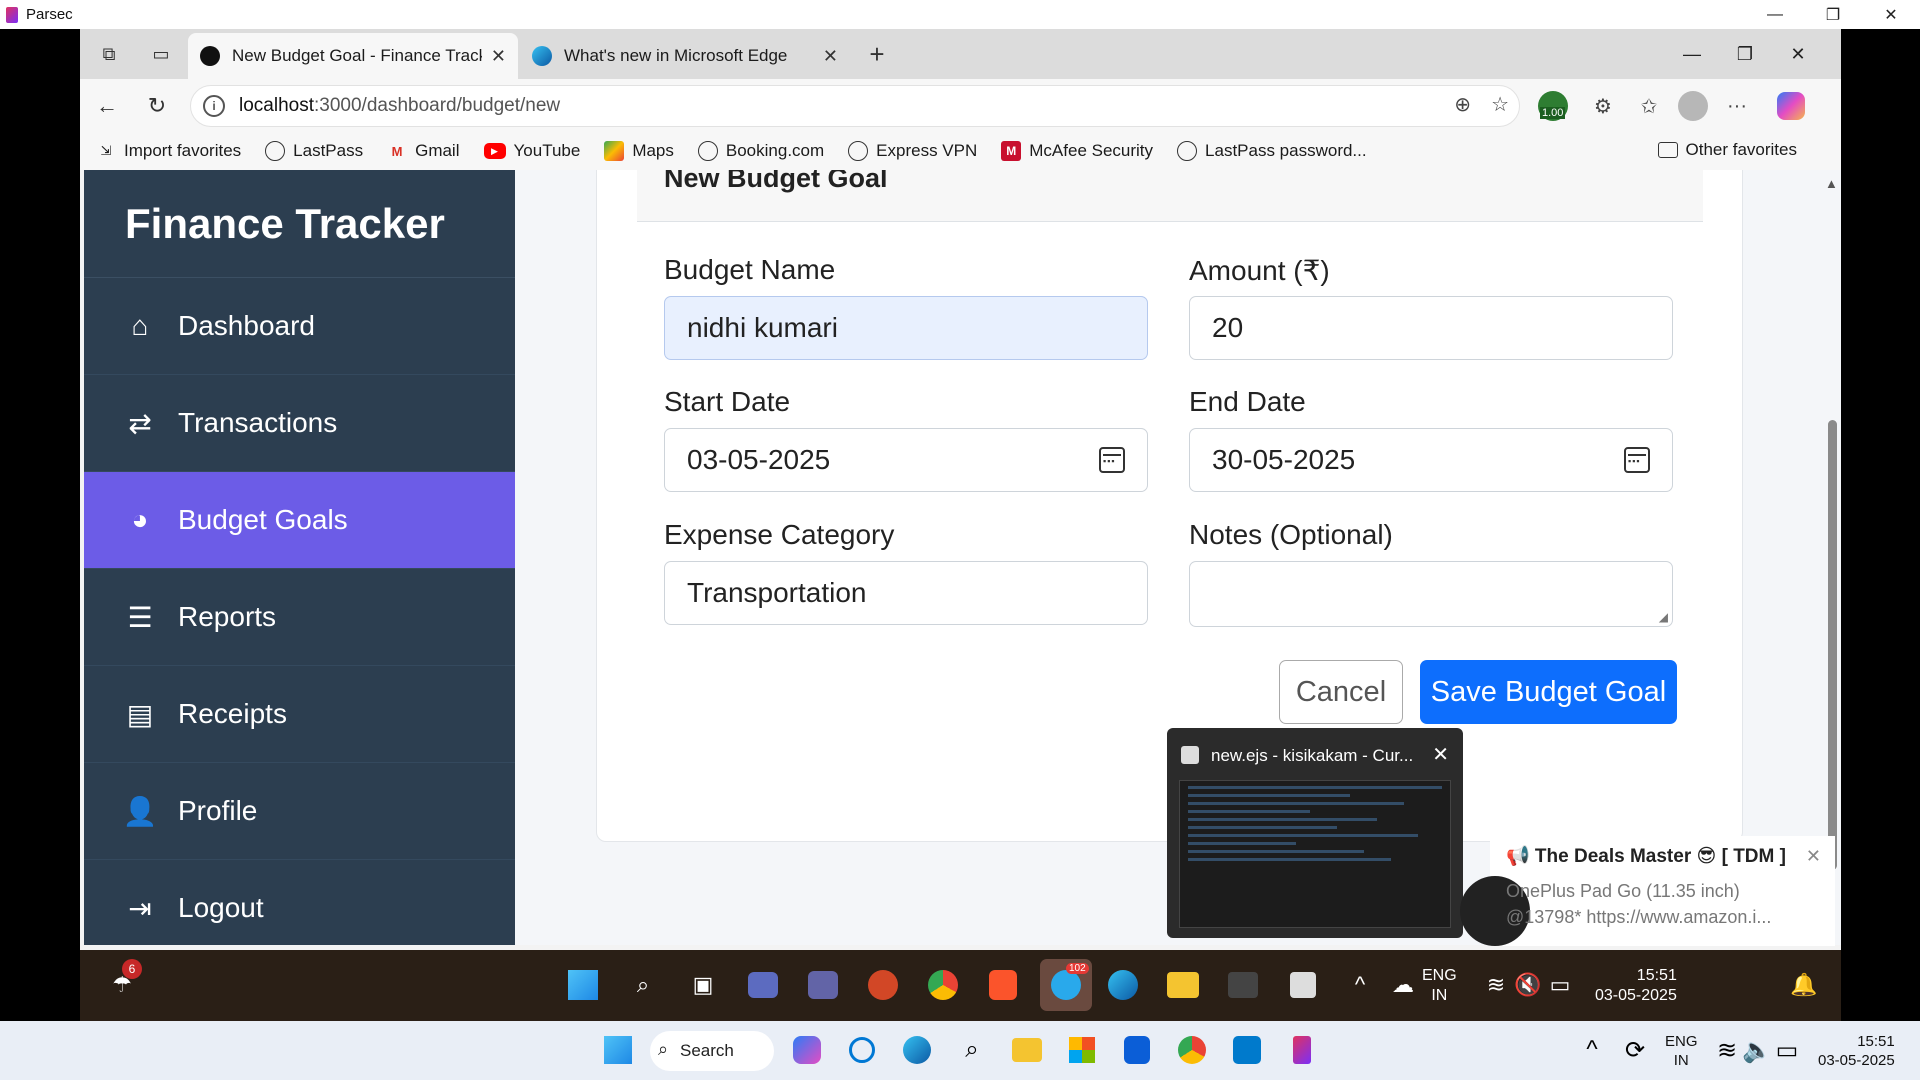 The height and width of the screenshot is (1080, 1920). Describe the element at coordinates (169, 151) in the screenshot. I see `bookmark-import-favorites: ⇲ Import favorites` at that location.